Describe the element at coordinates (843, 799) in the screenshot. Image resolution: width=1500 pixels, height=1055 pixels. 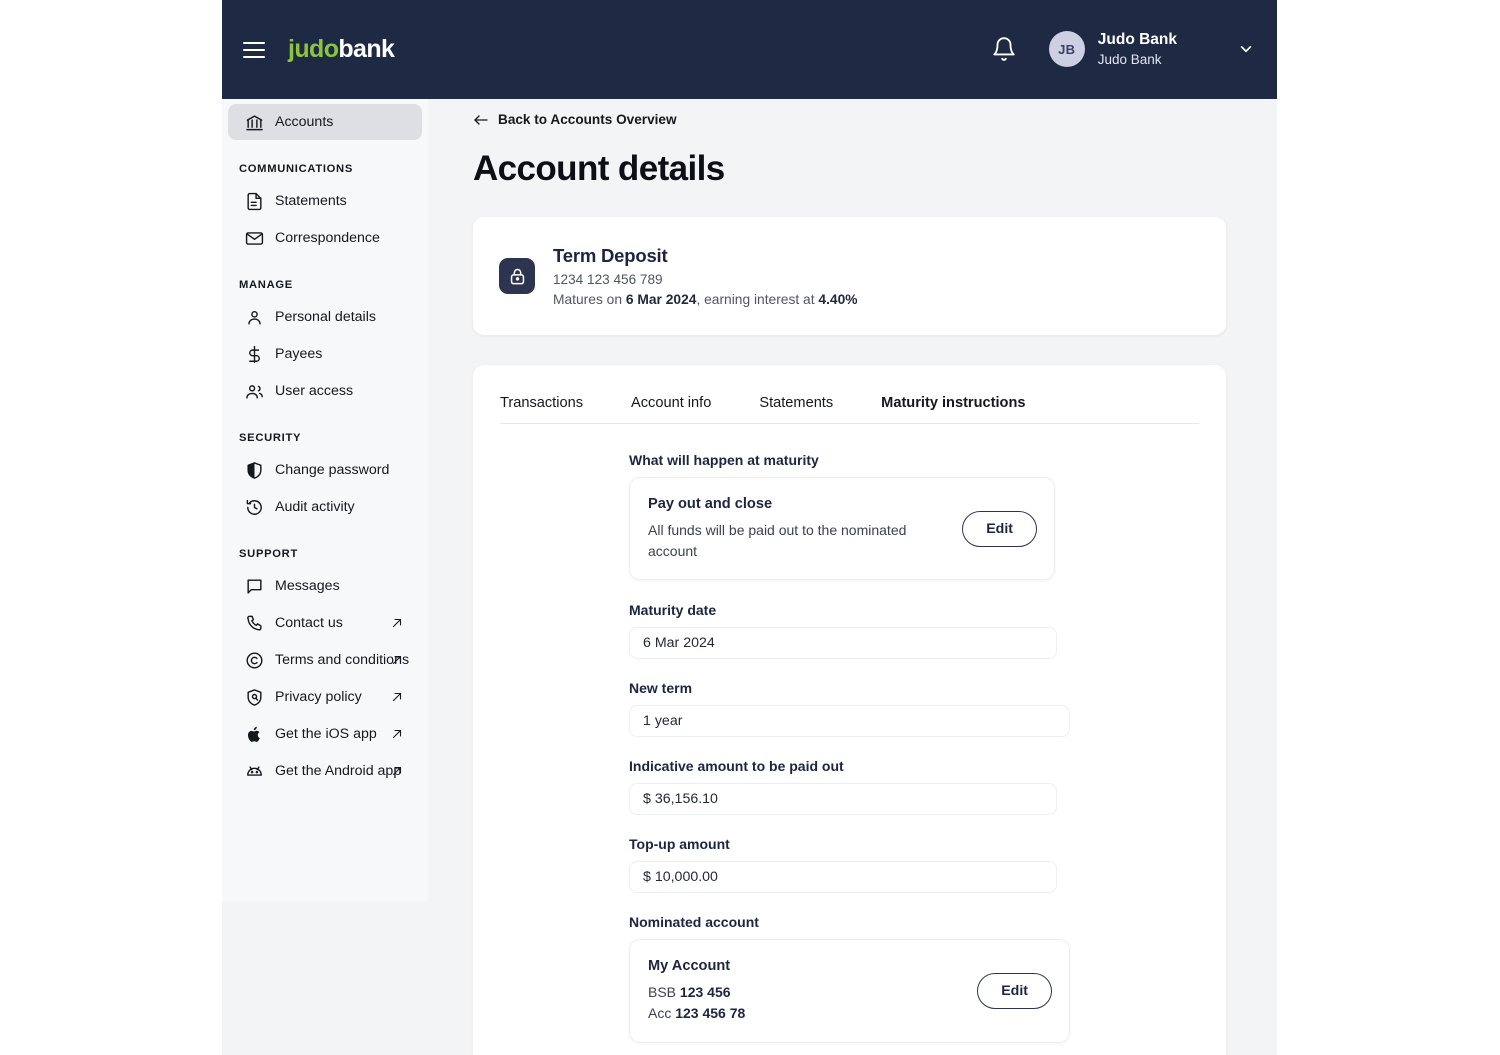
I see `indicative-amount-field: $ 36,156.10` at that location.